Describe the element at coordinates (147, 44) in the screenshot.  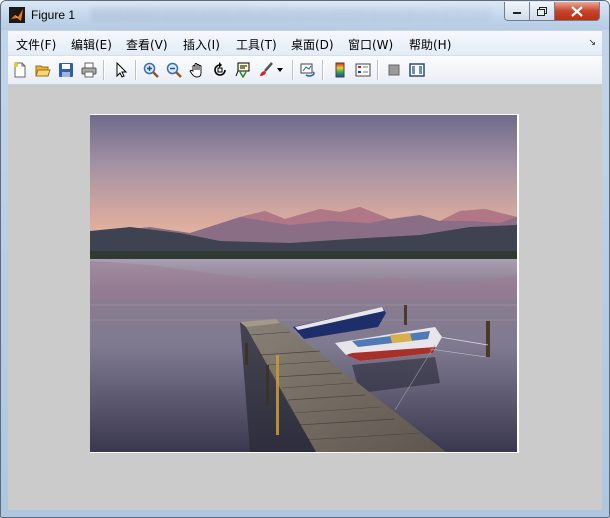
I see `menu-view: 查看(V)` at that location.